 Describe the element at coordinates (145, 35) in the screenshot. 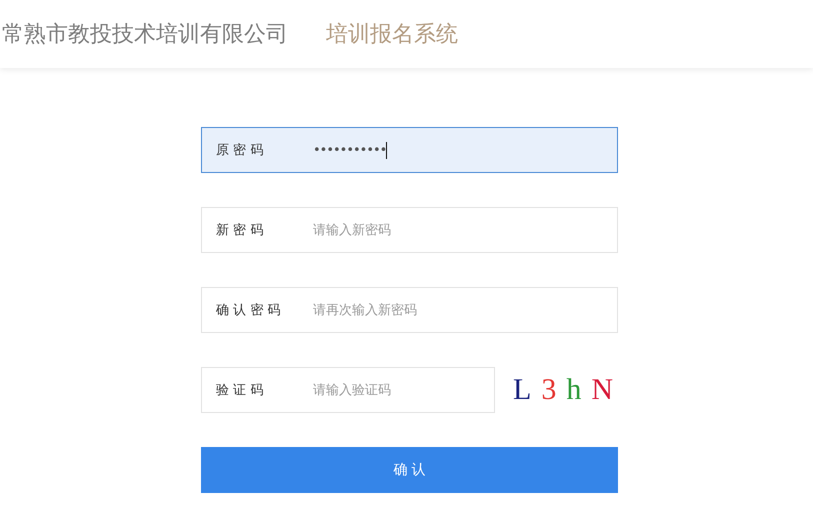

I see `company-name: 常熟市教投技术培训有限公司` at that location.